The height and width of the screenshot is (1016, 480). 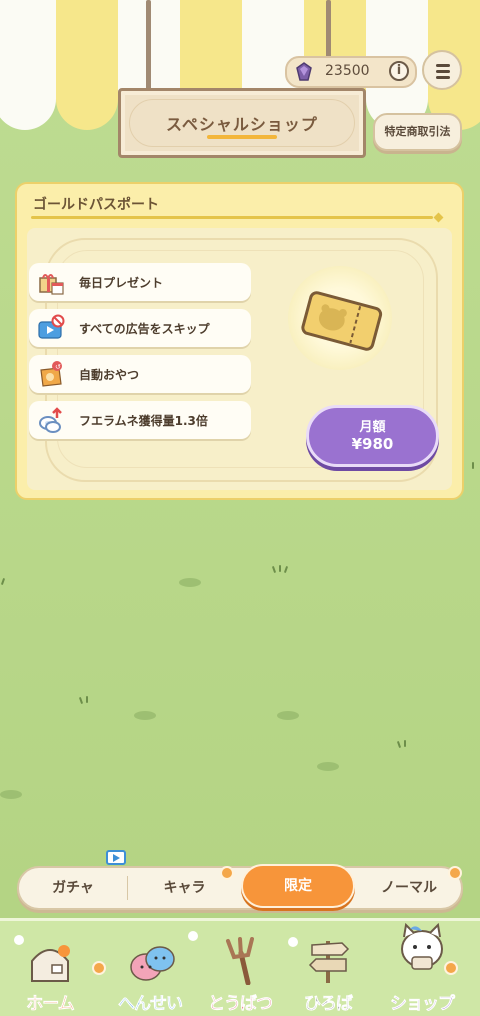 I want to click on nav-label-shop: ショップ, so click(x=423, y=1004).